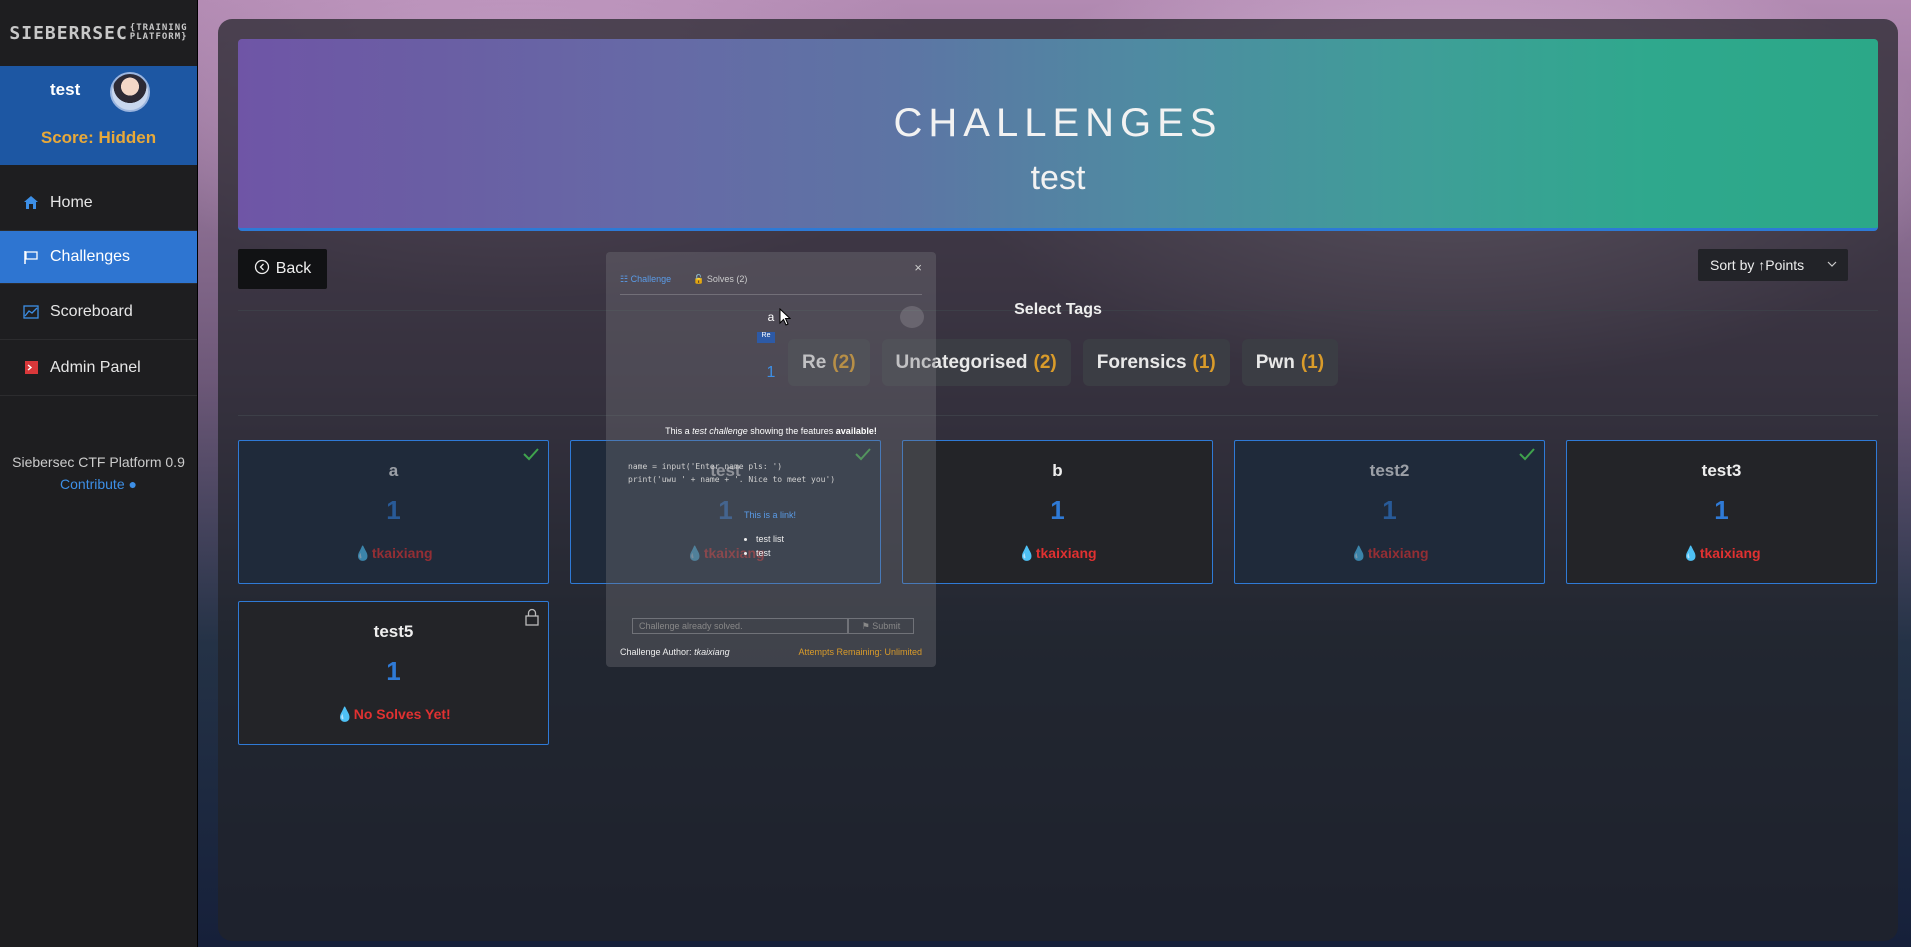 The width and height of the screenshot is (1911, 947). What do you see at coordinates (132, 484) in the screenshot?
I see `github-icon: ●` at bounding box center [132, 484].